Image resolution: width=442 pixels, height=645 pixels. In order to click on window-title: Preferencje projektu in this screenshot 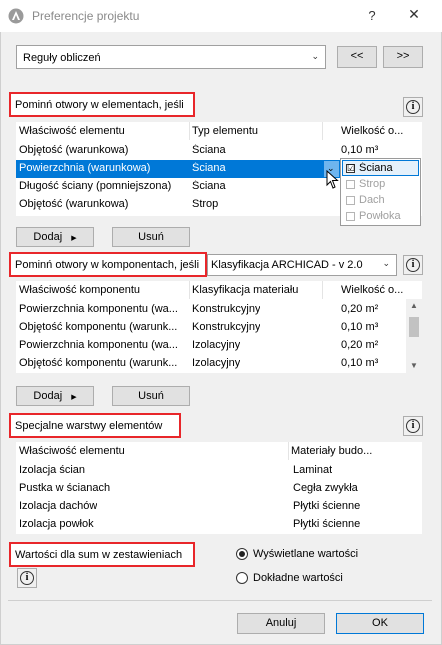, I will do `click(86, 16)`.